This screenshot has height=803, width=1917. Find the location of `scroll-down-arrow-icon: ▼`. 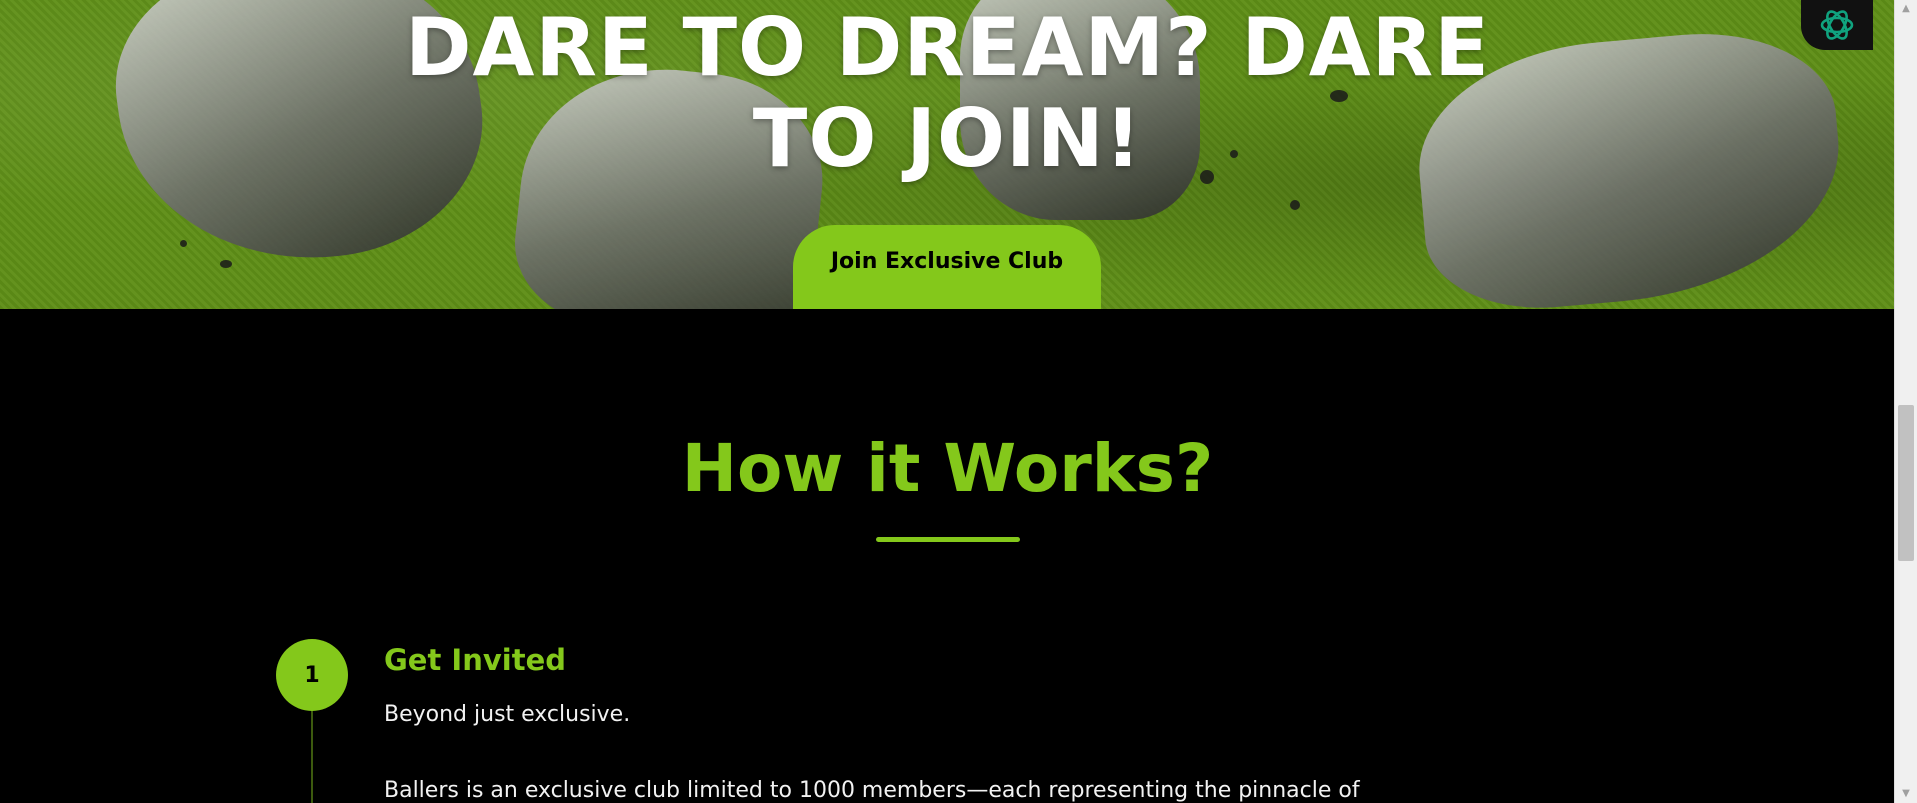

scroll-down-arrow-icon: ▼ is located at coordinates (1906, 794).